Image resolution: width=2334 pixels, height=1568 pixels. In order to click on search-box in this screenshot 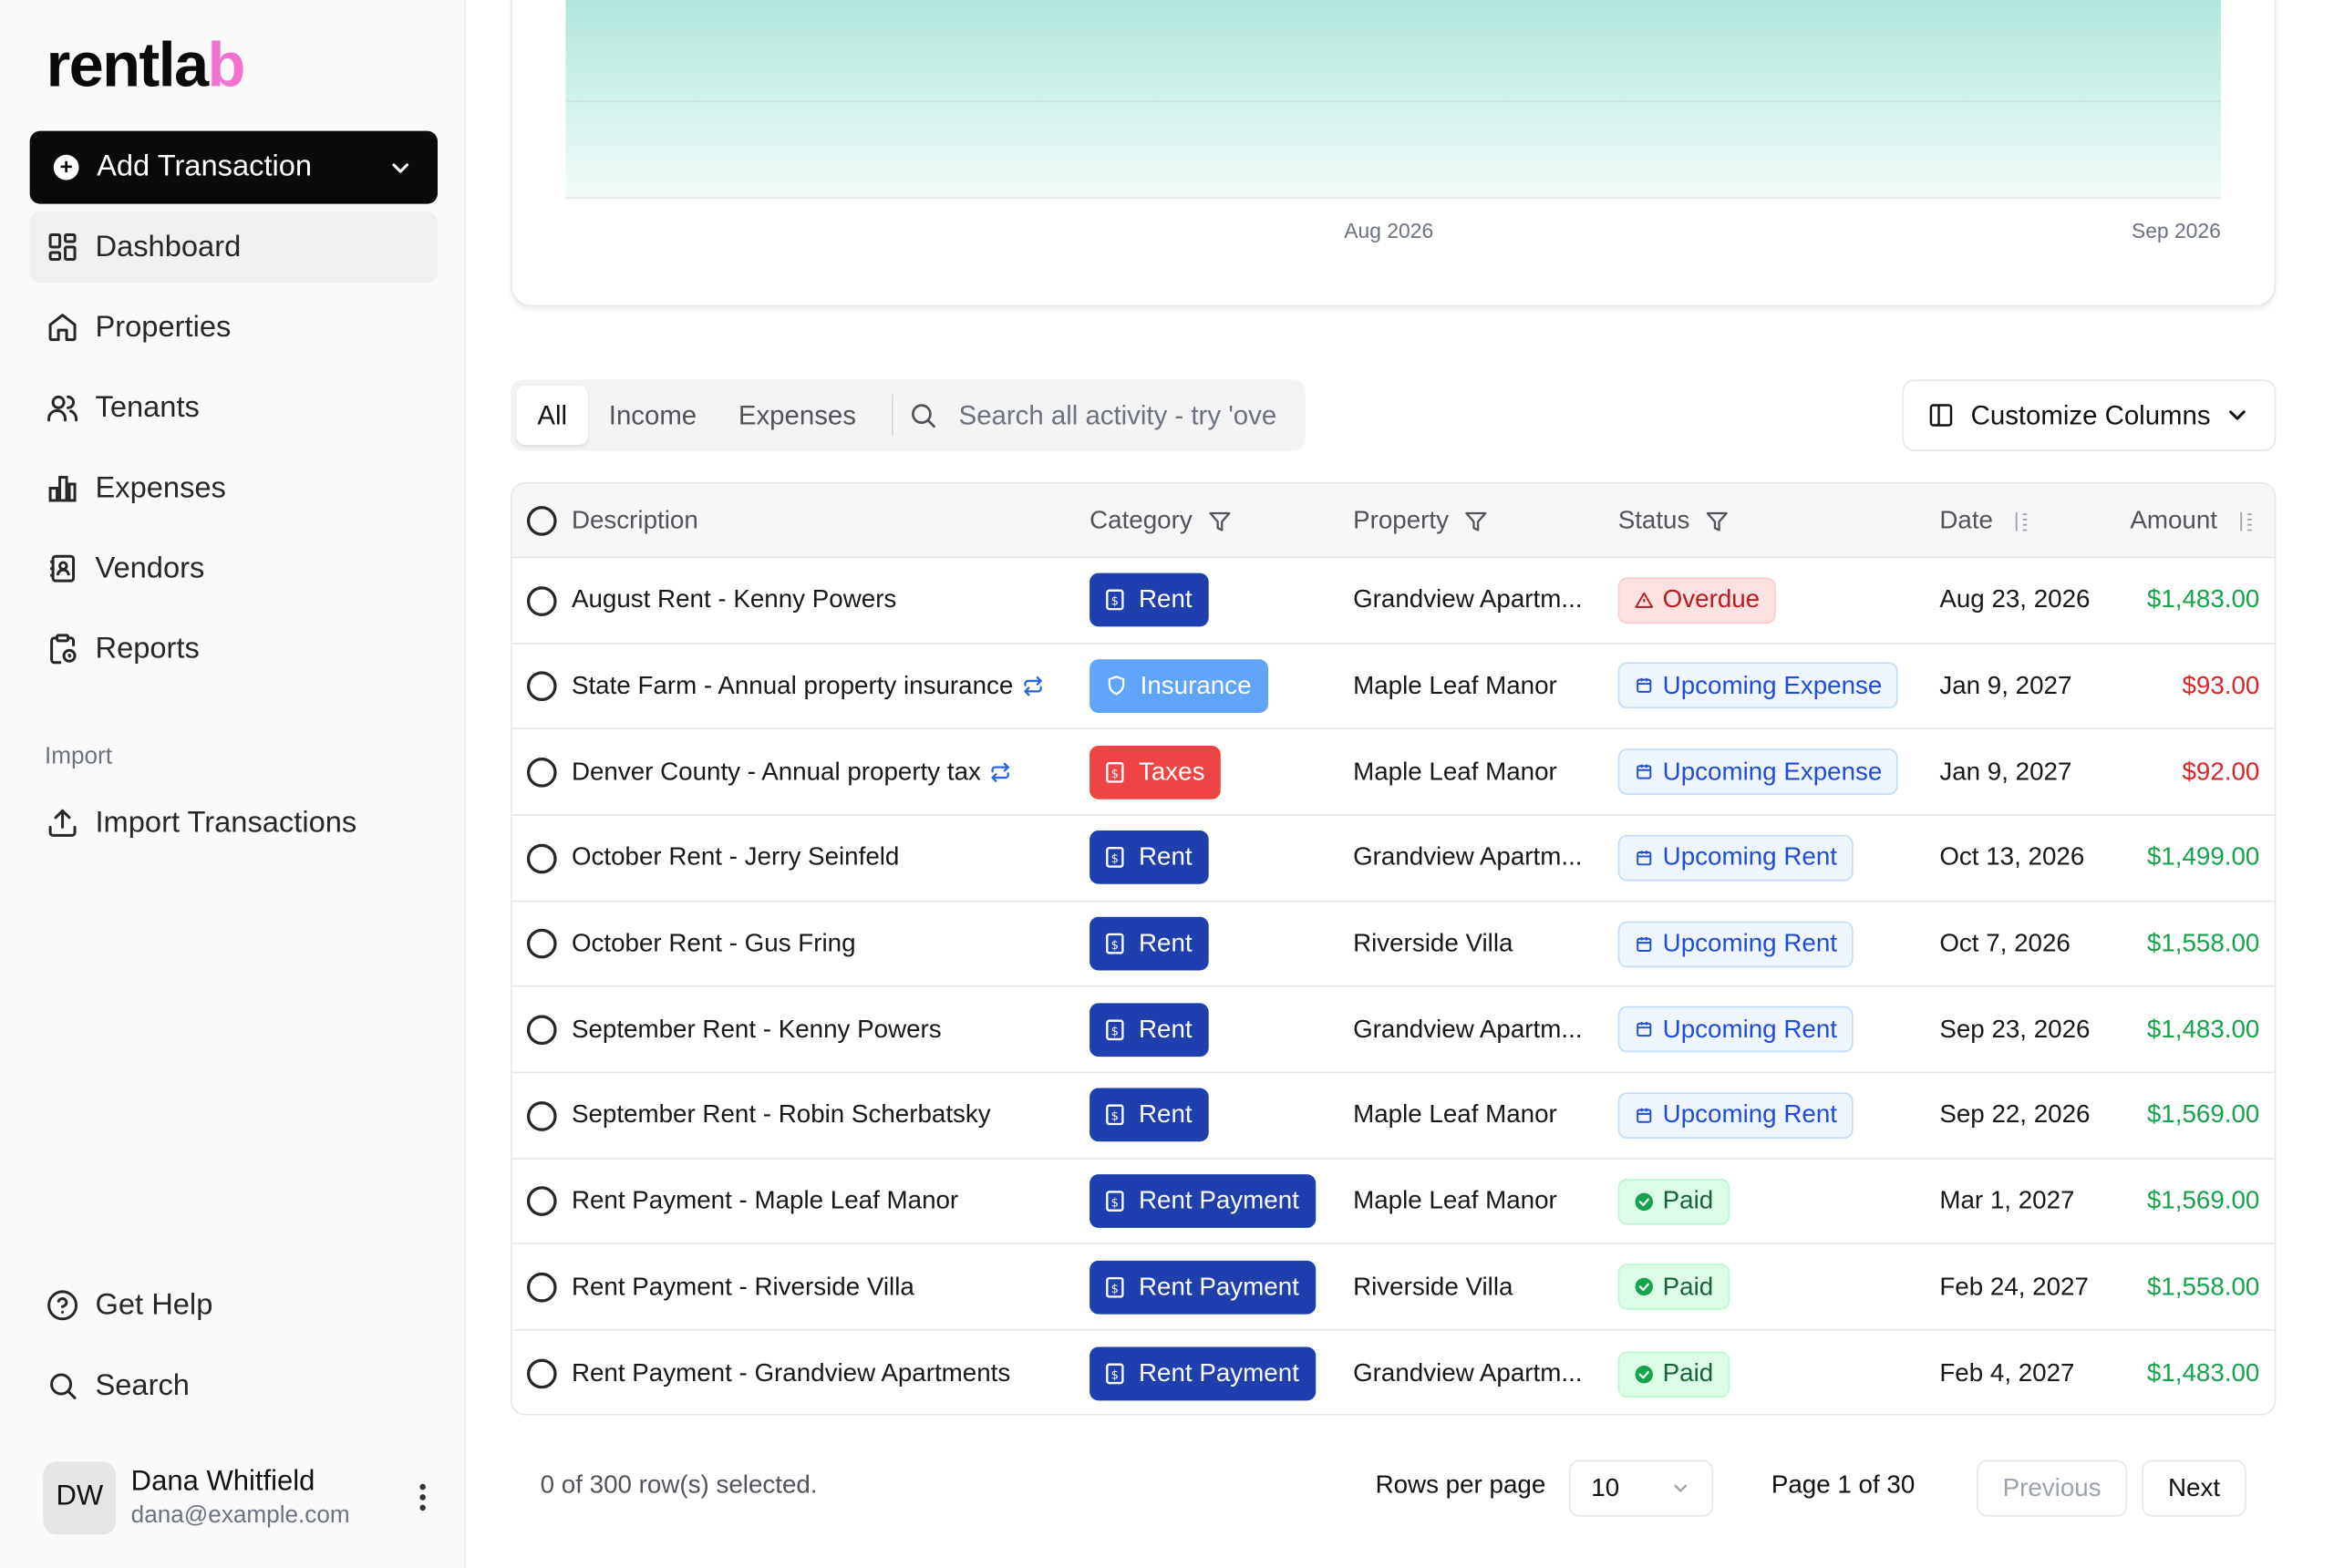, I will do `click(1103, 415)`.